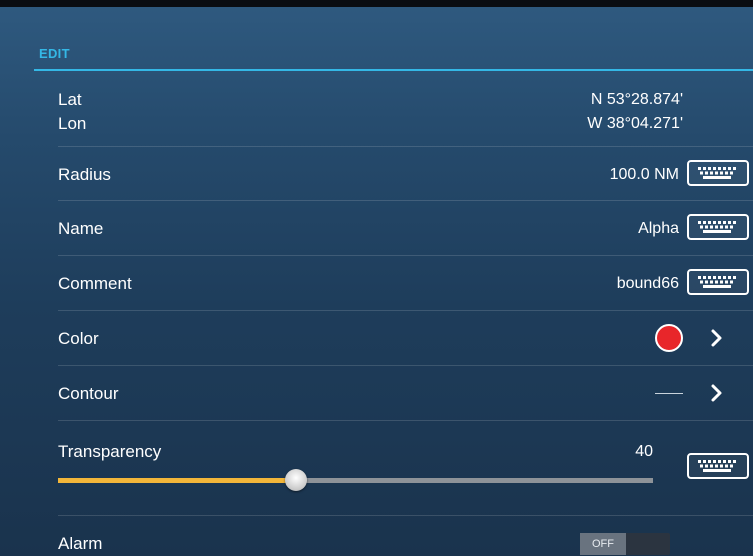 The height and width of the screenshot is (556, 753). What do you see at coordinates (647, 283) in the screenshot?
I see `comment-value: bound66` at bounding box center [647, 283].